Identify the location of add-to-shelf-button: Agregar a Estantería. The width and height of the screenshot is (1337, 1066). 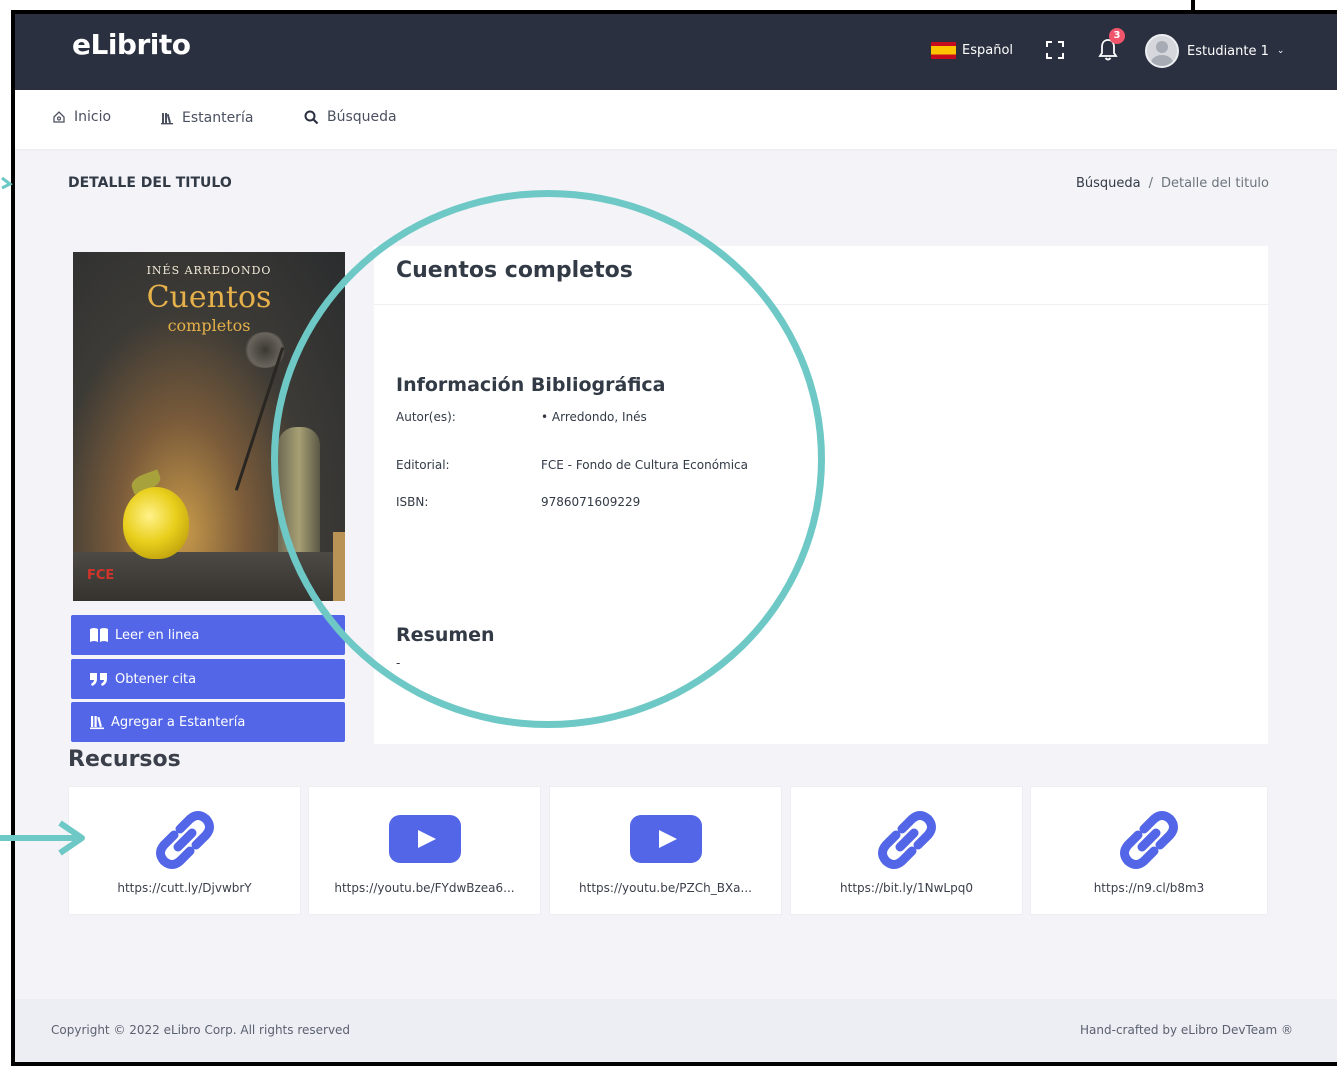
(208, 722).